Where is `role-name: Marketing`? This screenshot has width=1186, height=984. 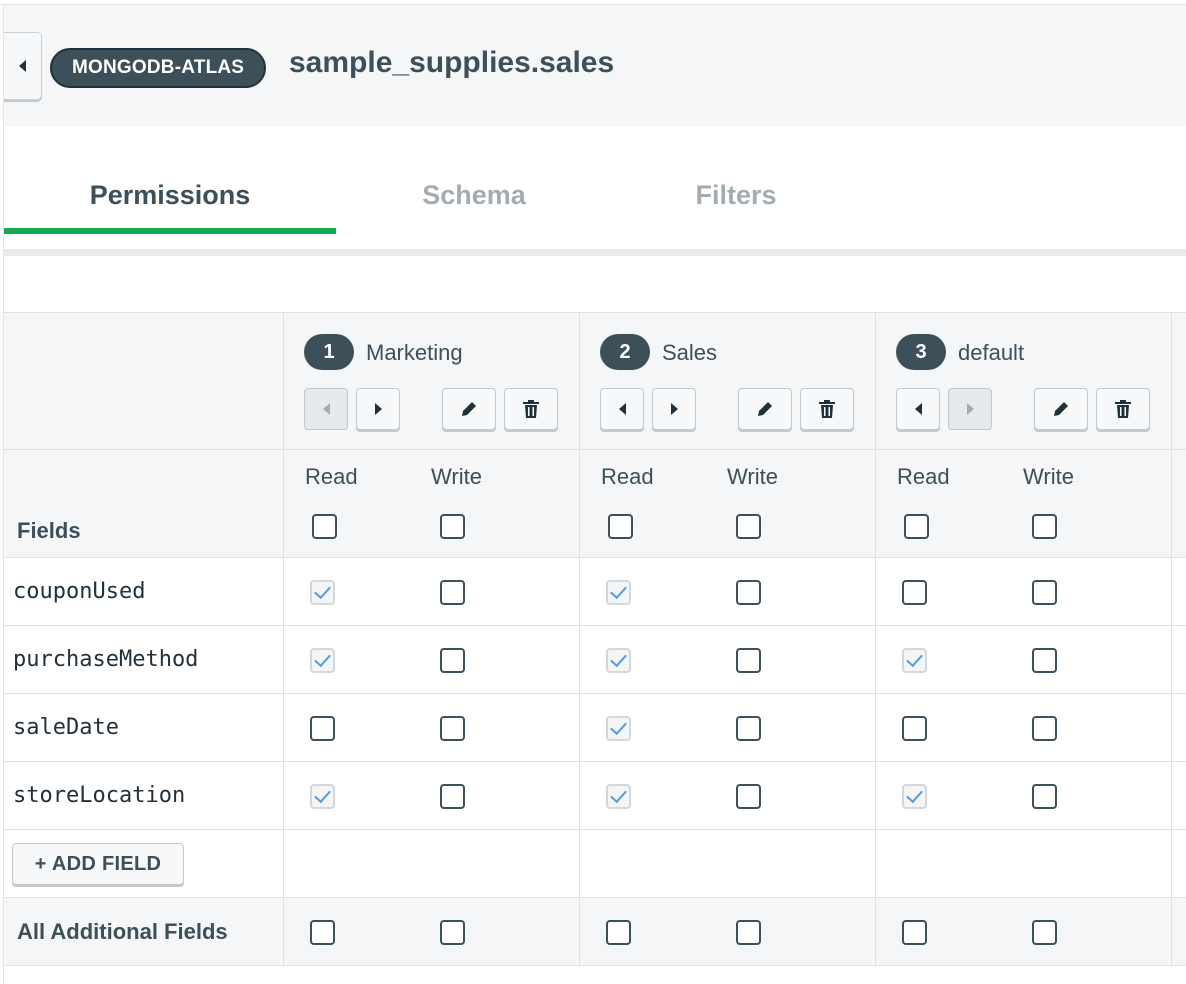 role-name: Marketing is located at coordinates (414, 352).